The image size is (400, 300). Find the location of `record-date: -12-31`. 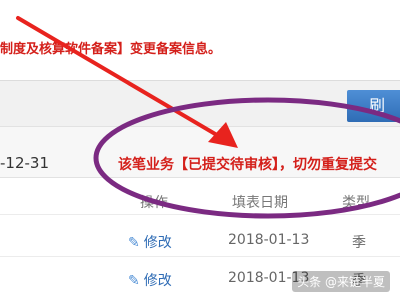

record-date: -12-31 is located at coordinates (24, 163).